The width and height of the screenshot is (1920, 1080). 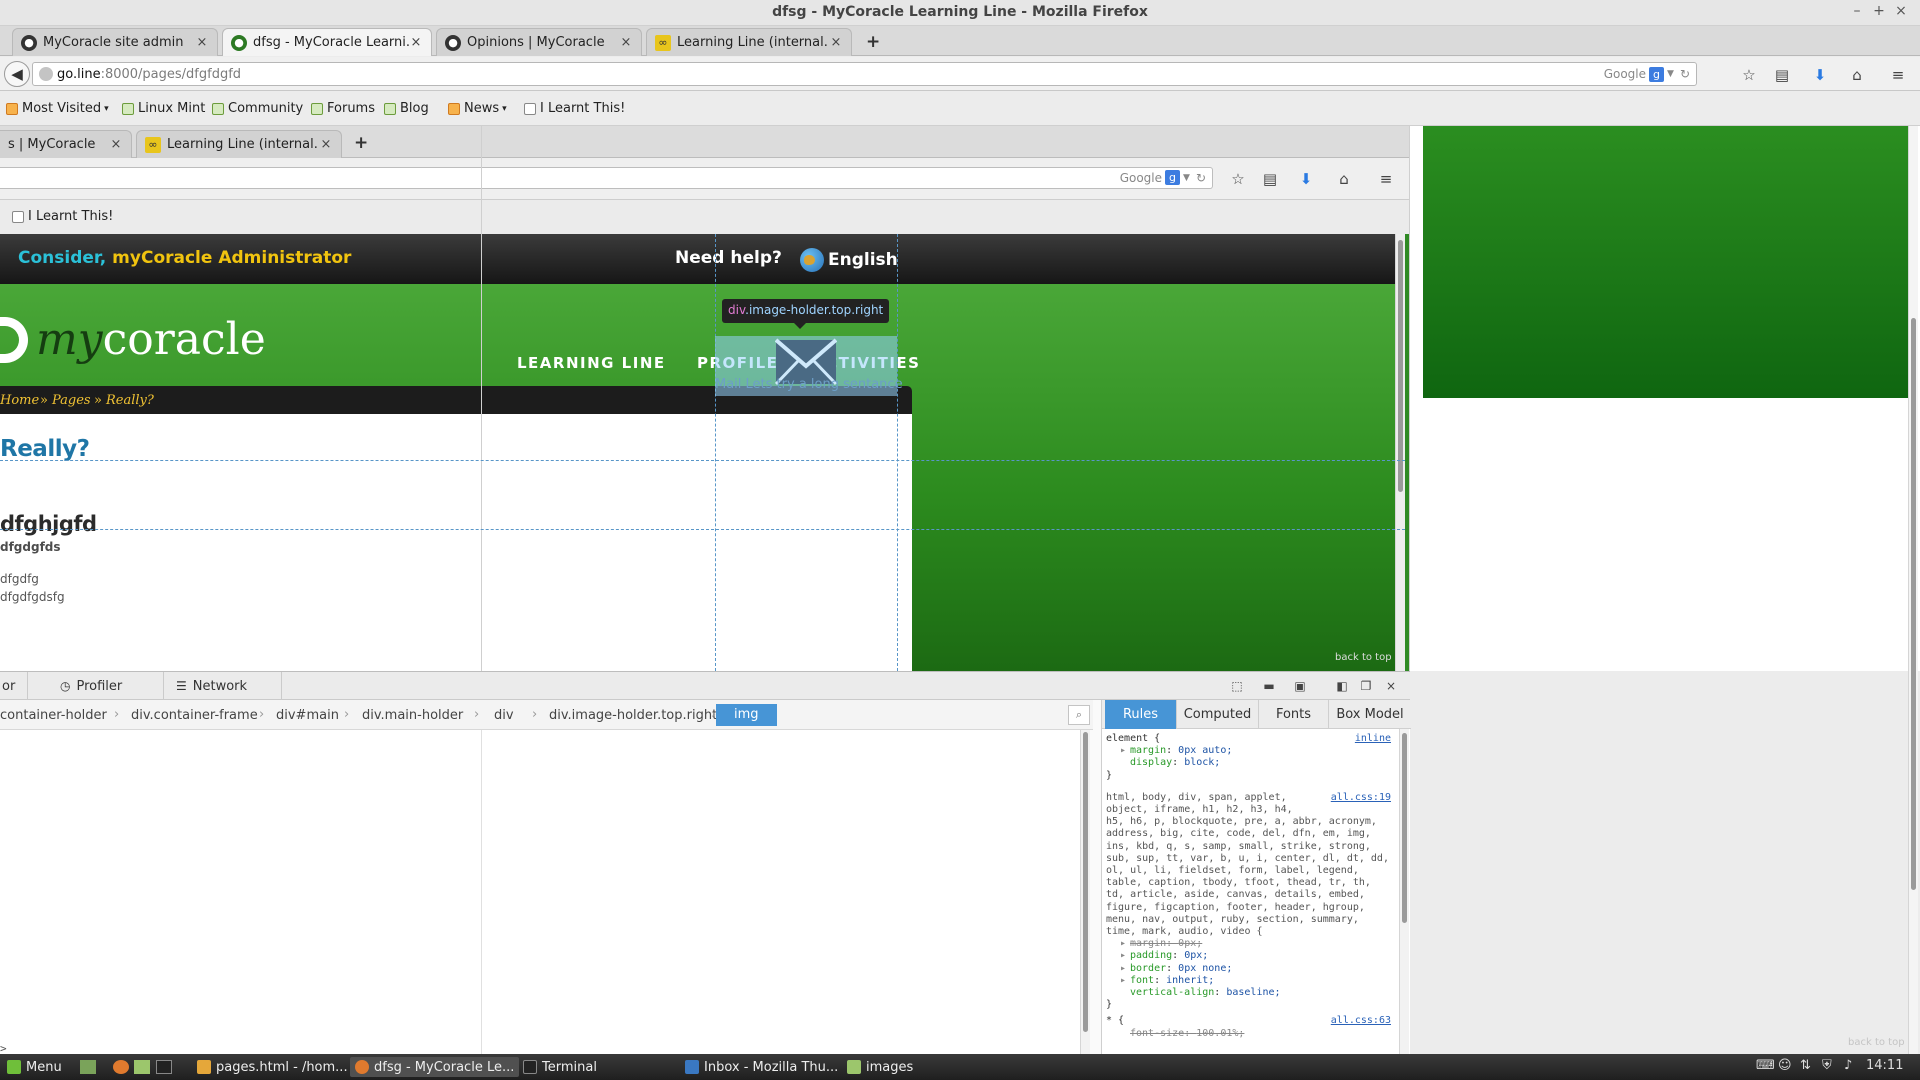 I want to click on rules-scrollbar, so click(x=1404, y=892).